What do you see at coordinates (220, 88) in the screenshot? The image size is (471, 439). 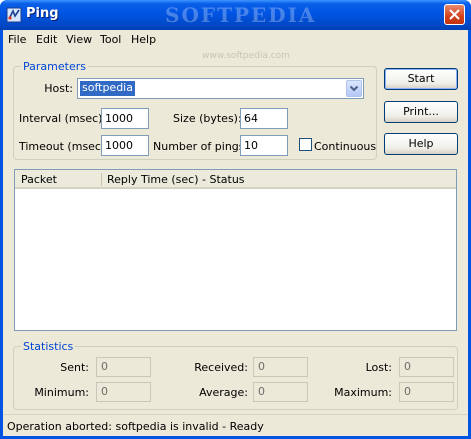 I see `host-combobox: softpedia` at bounding box center [220, 88].